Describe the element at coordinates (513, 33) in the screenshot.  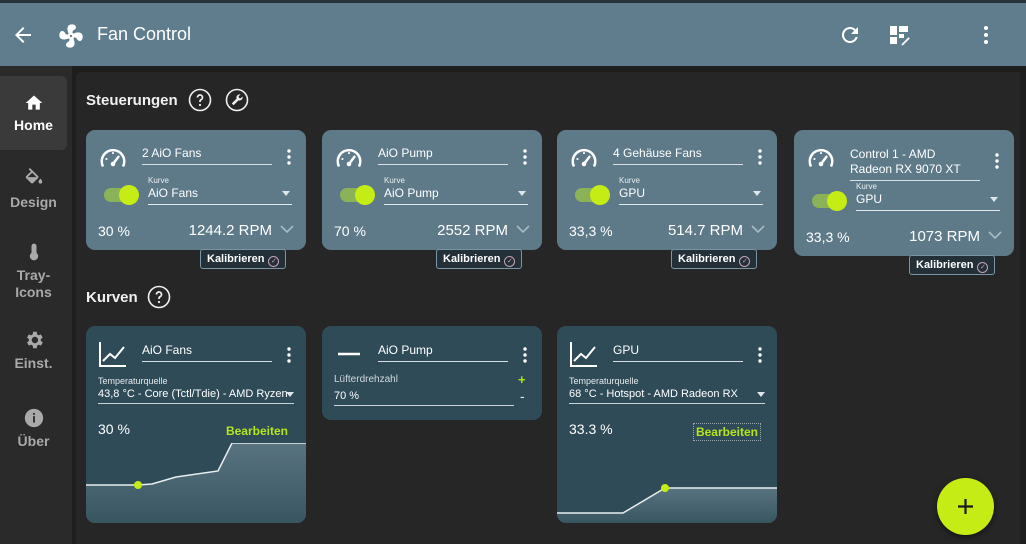
I see `top-app-bar: Fan Control` at that location.